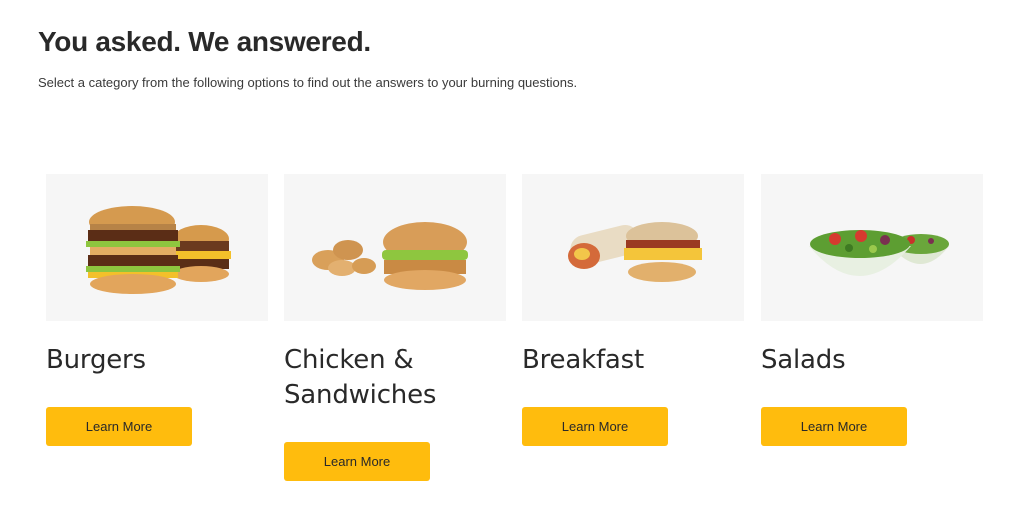 The height and width of the screenshot is (516, 1024). I want to click on category-label-breakfast: Breakfast, so click(583, 360).